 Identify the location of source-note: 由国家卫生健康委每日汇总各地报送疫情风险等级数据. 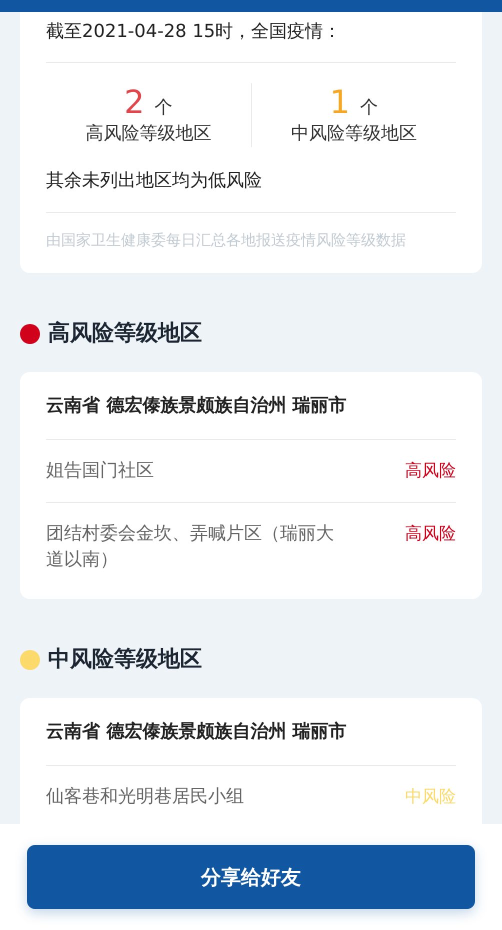
(226, 240).